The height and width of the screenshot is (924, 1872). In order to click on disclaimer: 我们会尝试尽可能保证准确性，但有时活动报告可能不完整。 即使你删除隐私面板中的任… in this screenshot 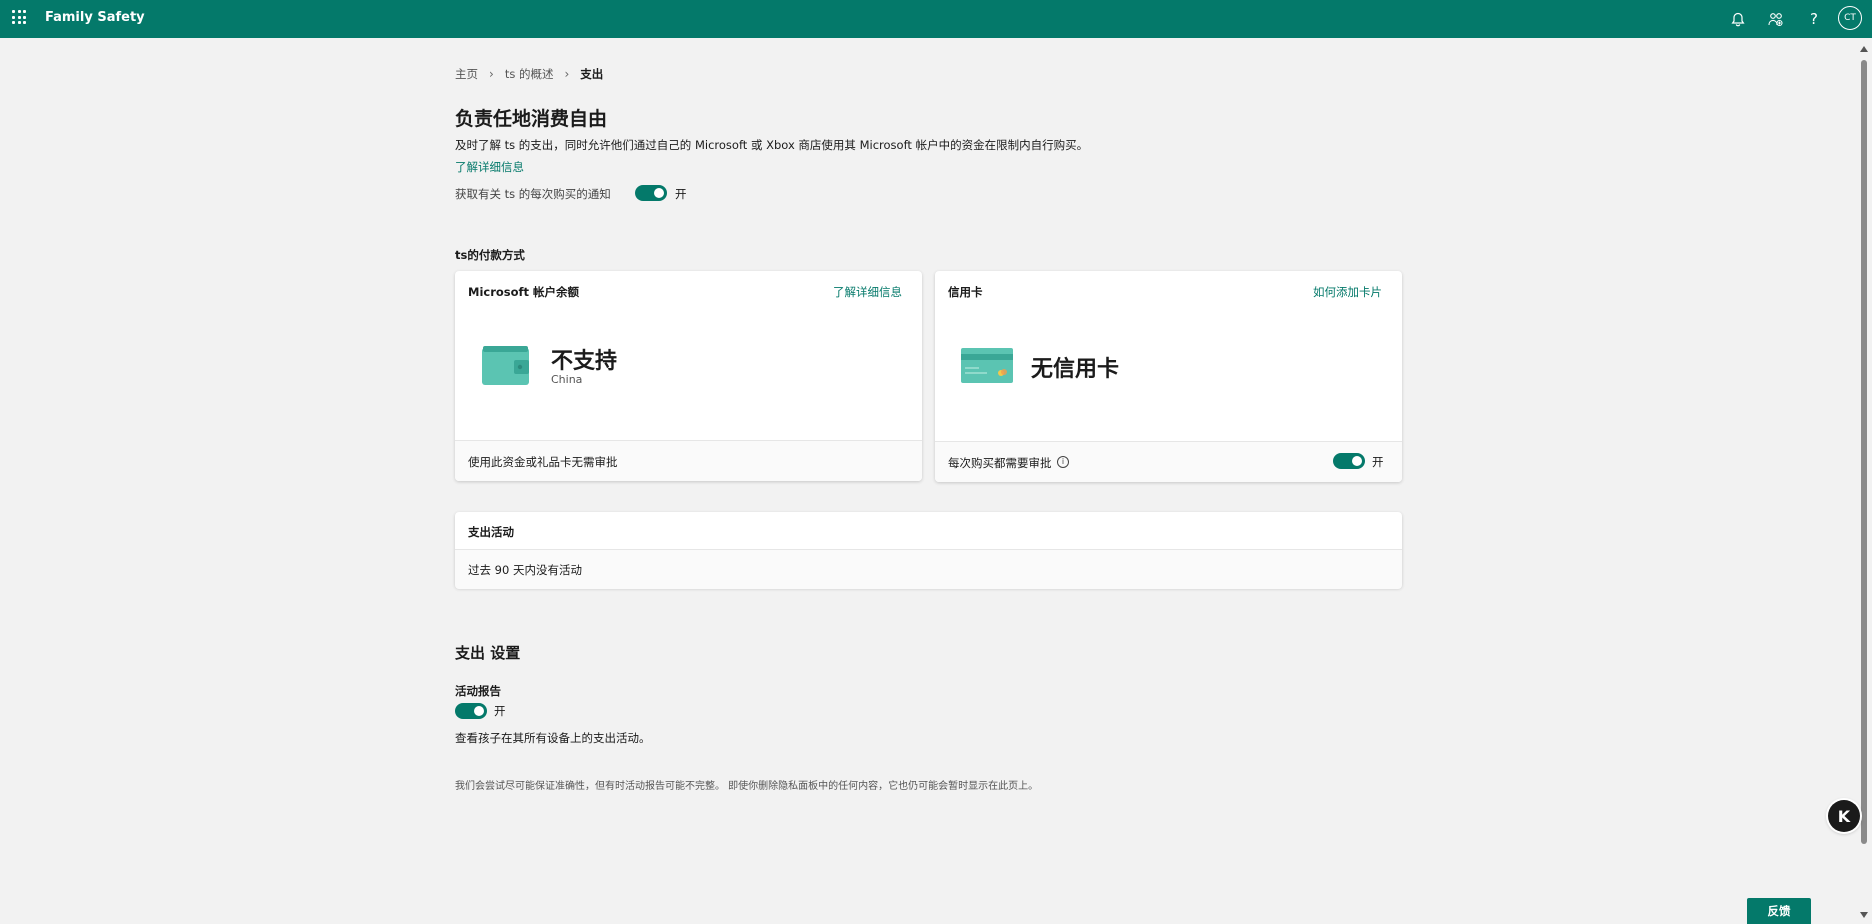, I will do `click(747, 786)`.